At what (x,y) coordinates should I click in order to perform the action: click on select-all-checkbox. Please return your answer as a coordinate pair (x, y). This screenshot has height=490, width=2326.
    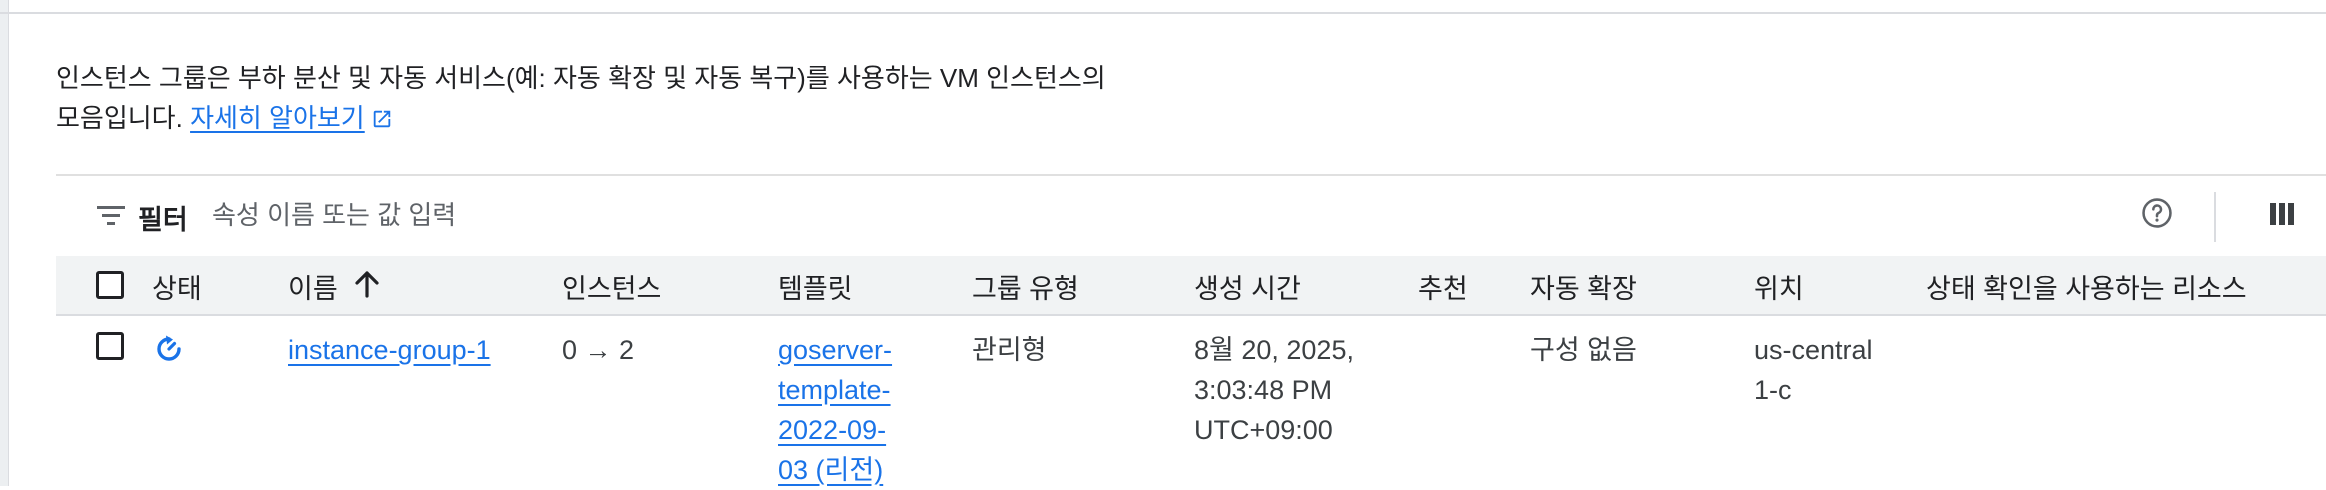
    Looking at the image, I should click on (110, 285).